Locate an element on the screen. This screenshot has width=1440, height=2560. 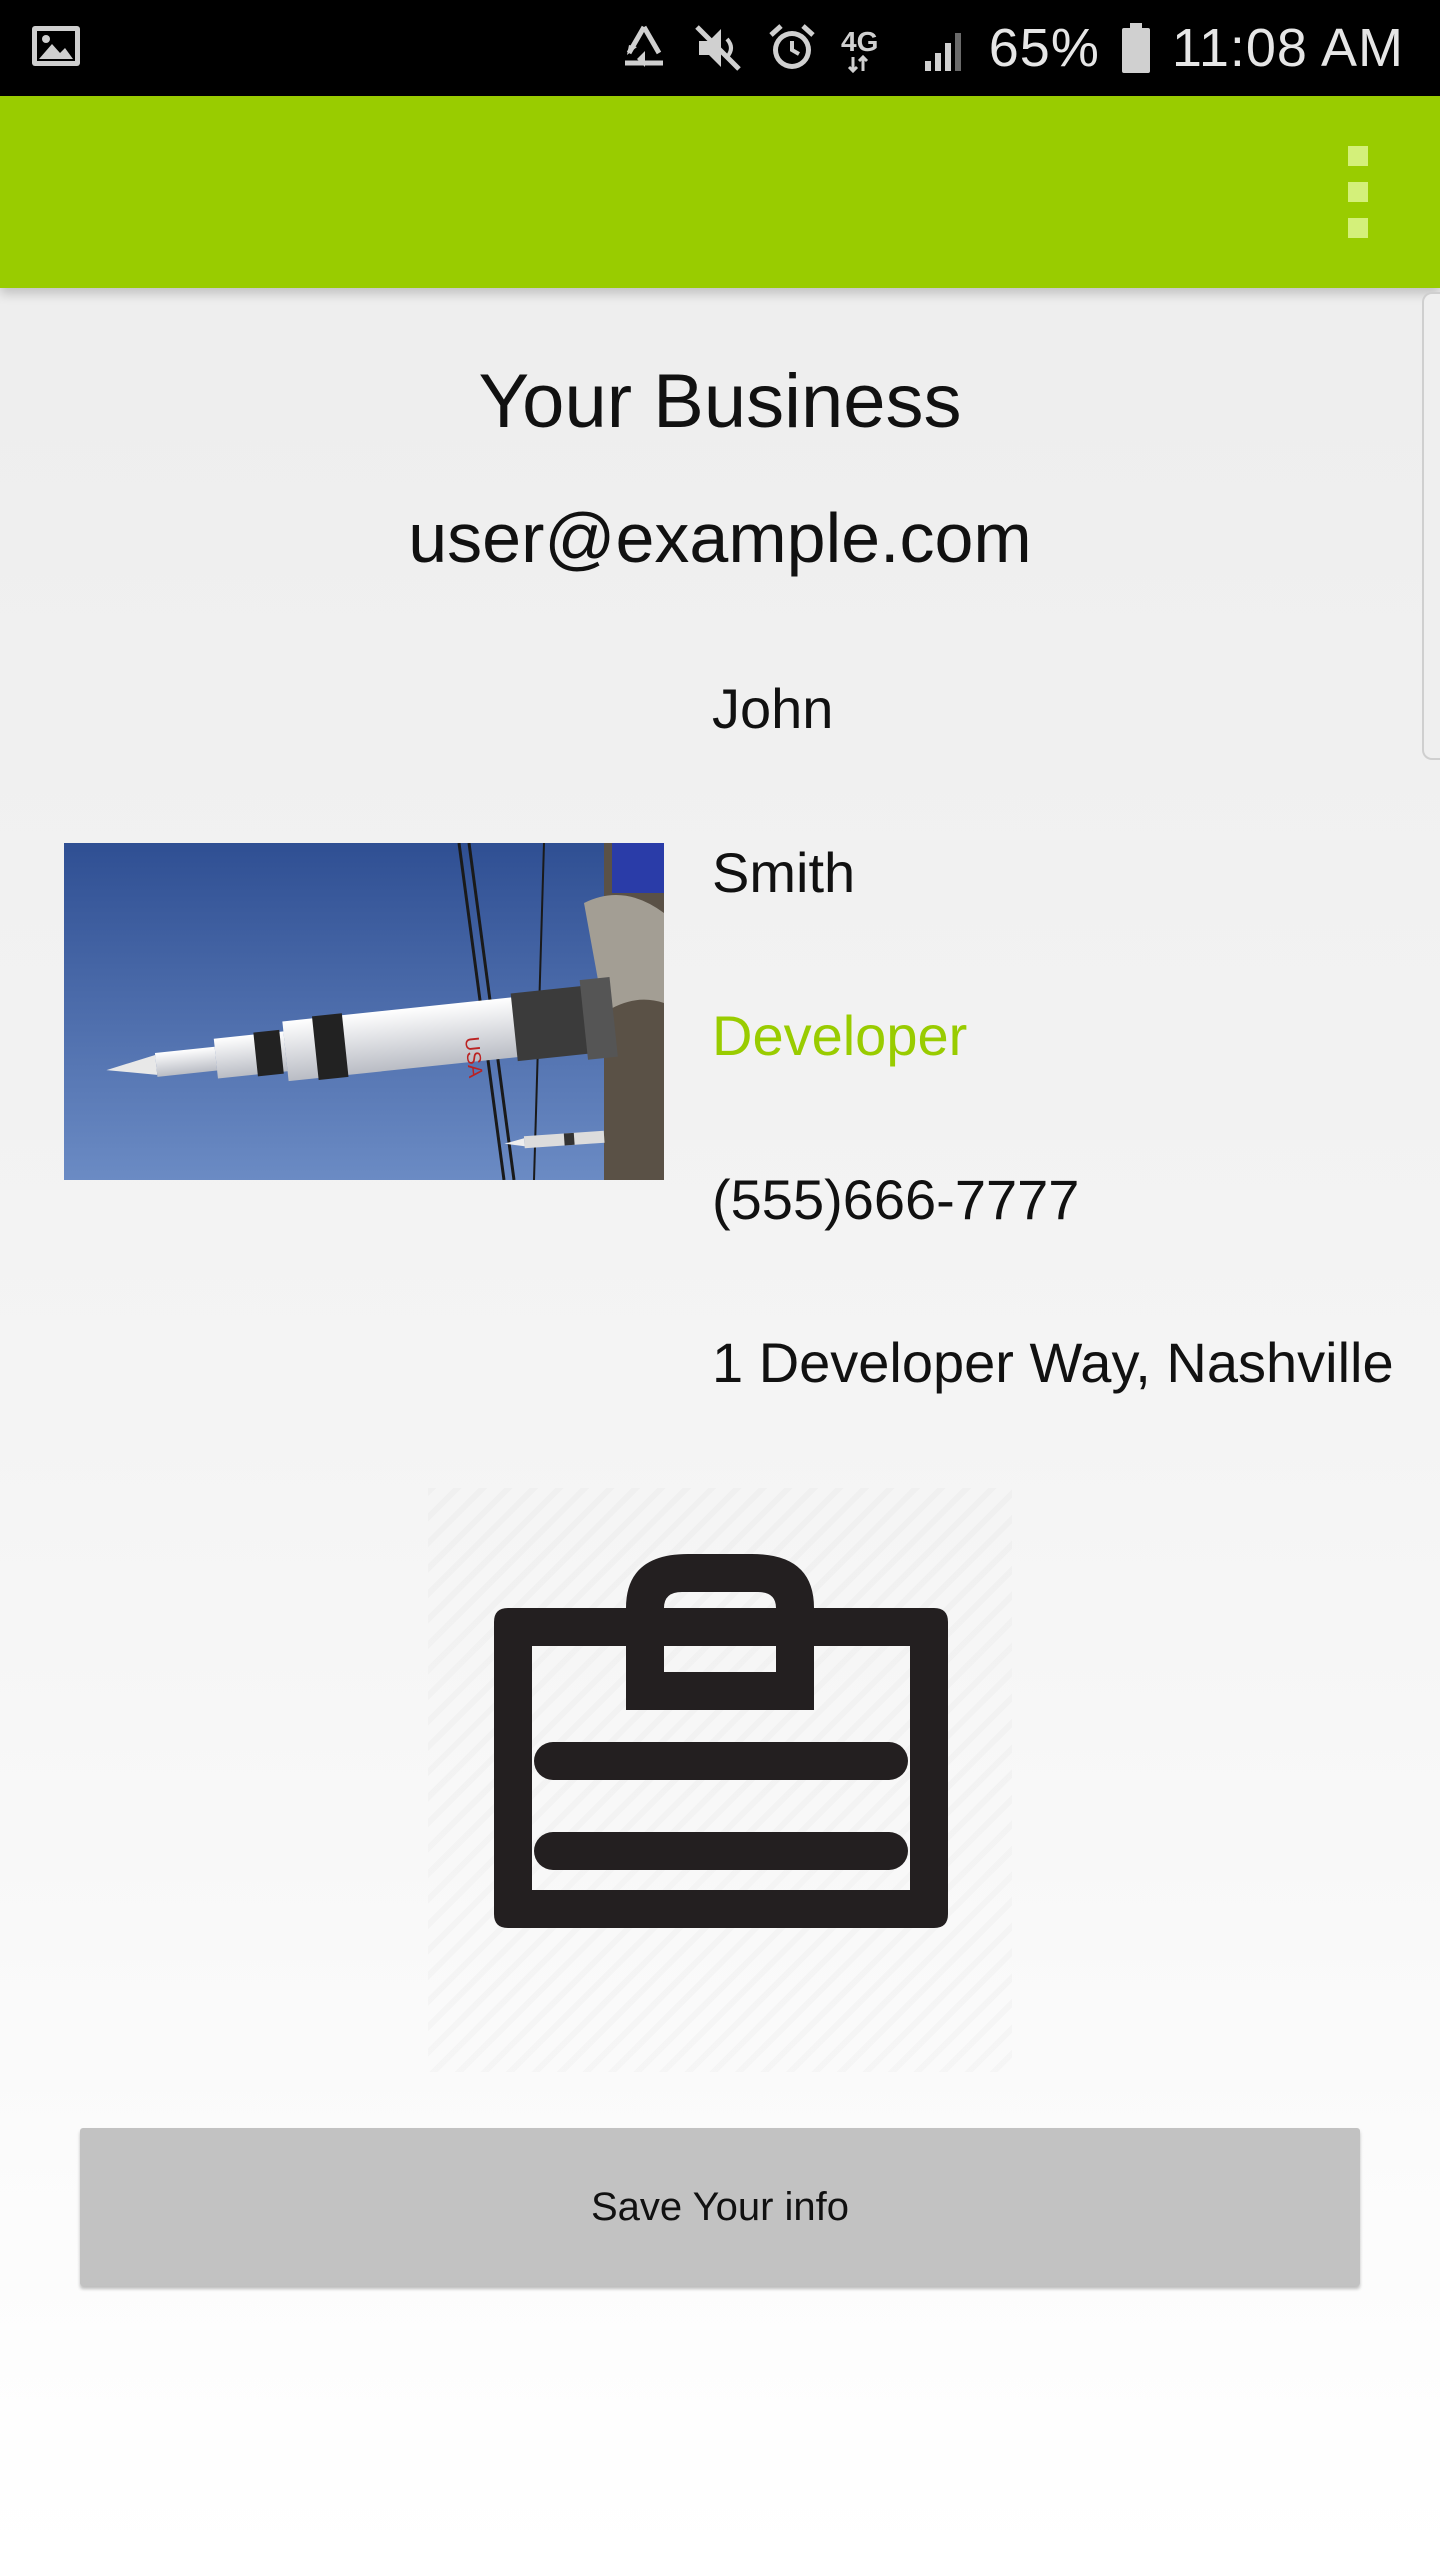
app-bar is located at coordinates (720, 192).